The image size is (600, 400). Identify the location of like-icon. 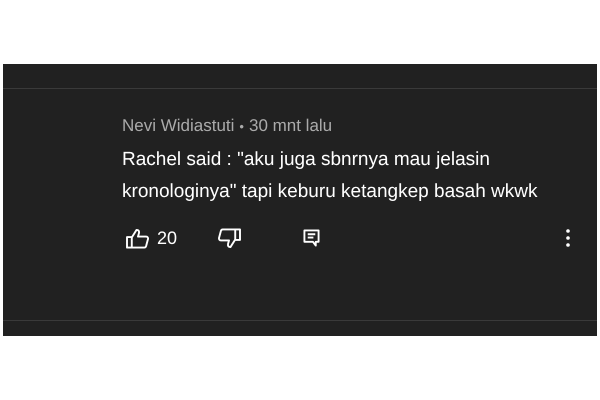
(137, 238).